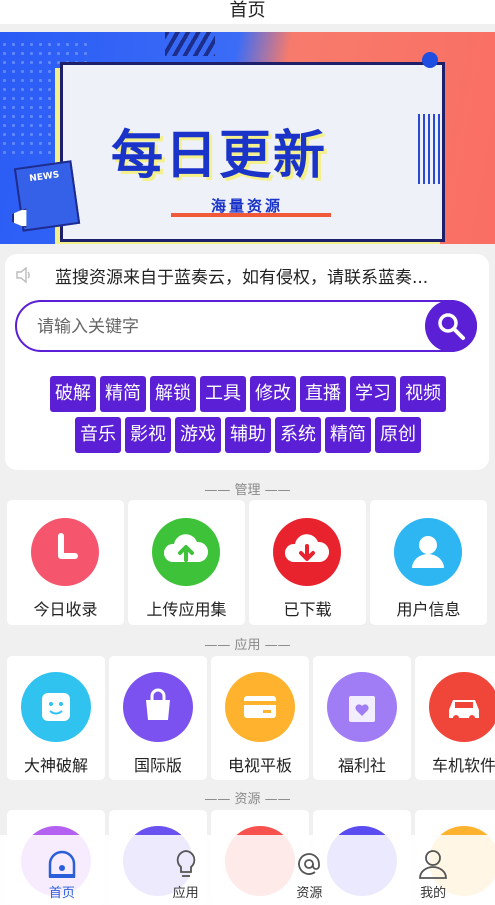 The image size is (495, 905). What do you see at coordinates (430, 149) in the screenshot?
I see `banner-bars-decoration` at bounding box center [430, 149].